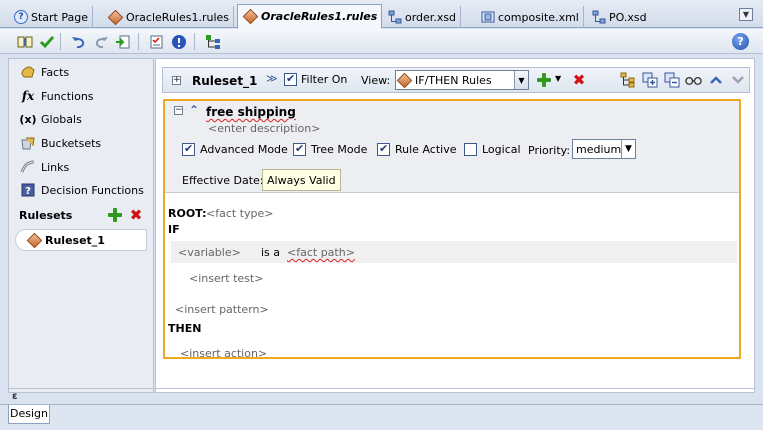 Image resolution: width=763 pixels, height=430 pixels. Describe the element at coordinates (44, 72) in the screenshot. I see `sidebar-item-facts: Facts` at that location.